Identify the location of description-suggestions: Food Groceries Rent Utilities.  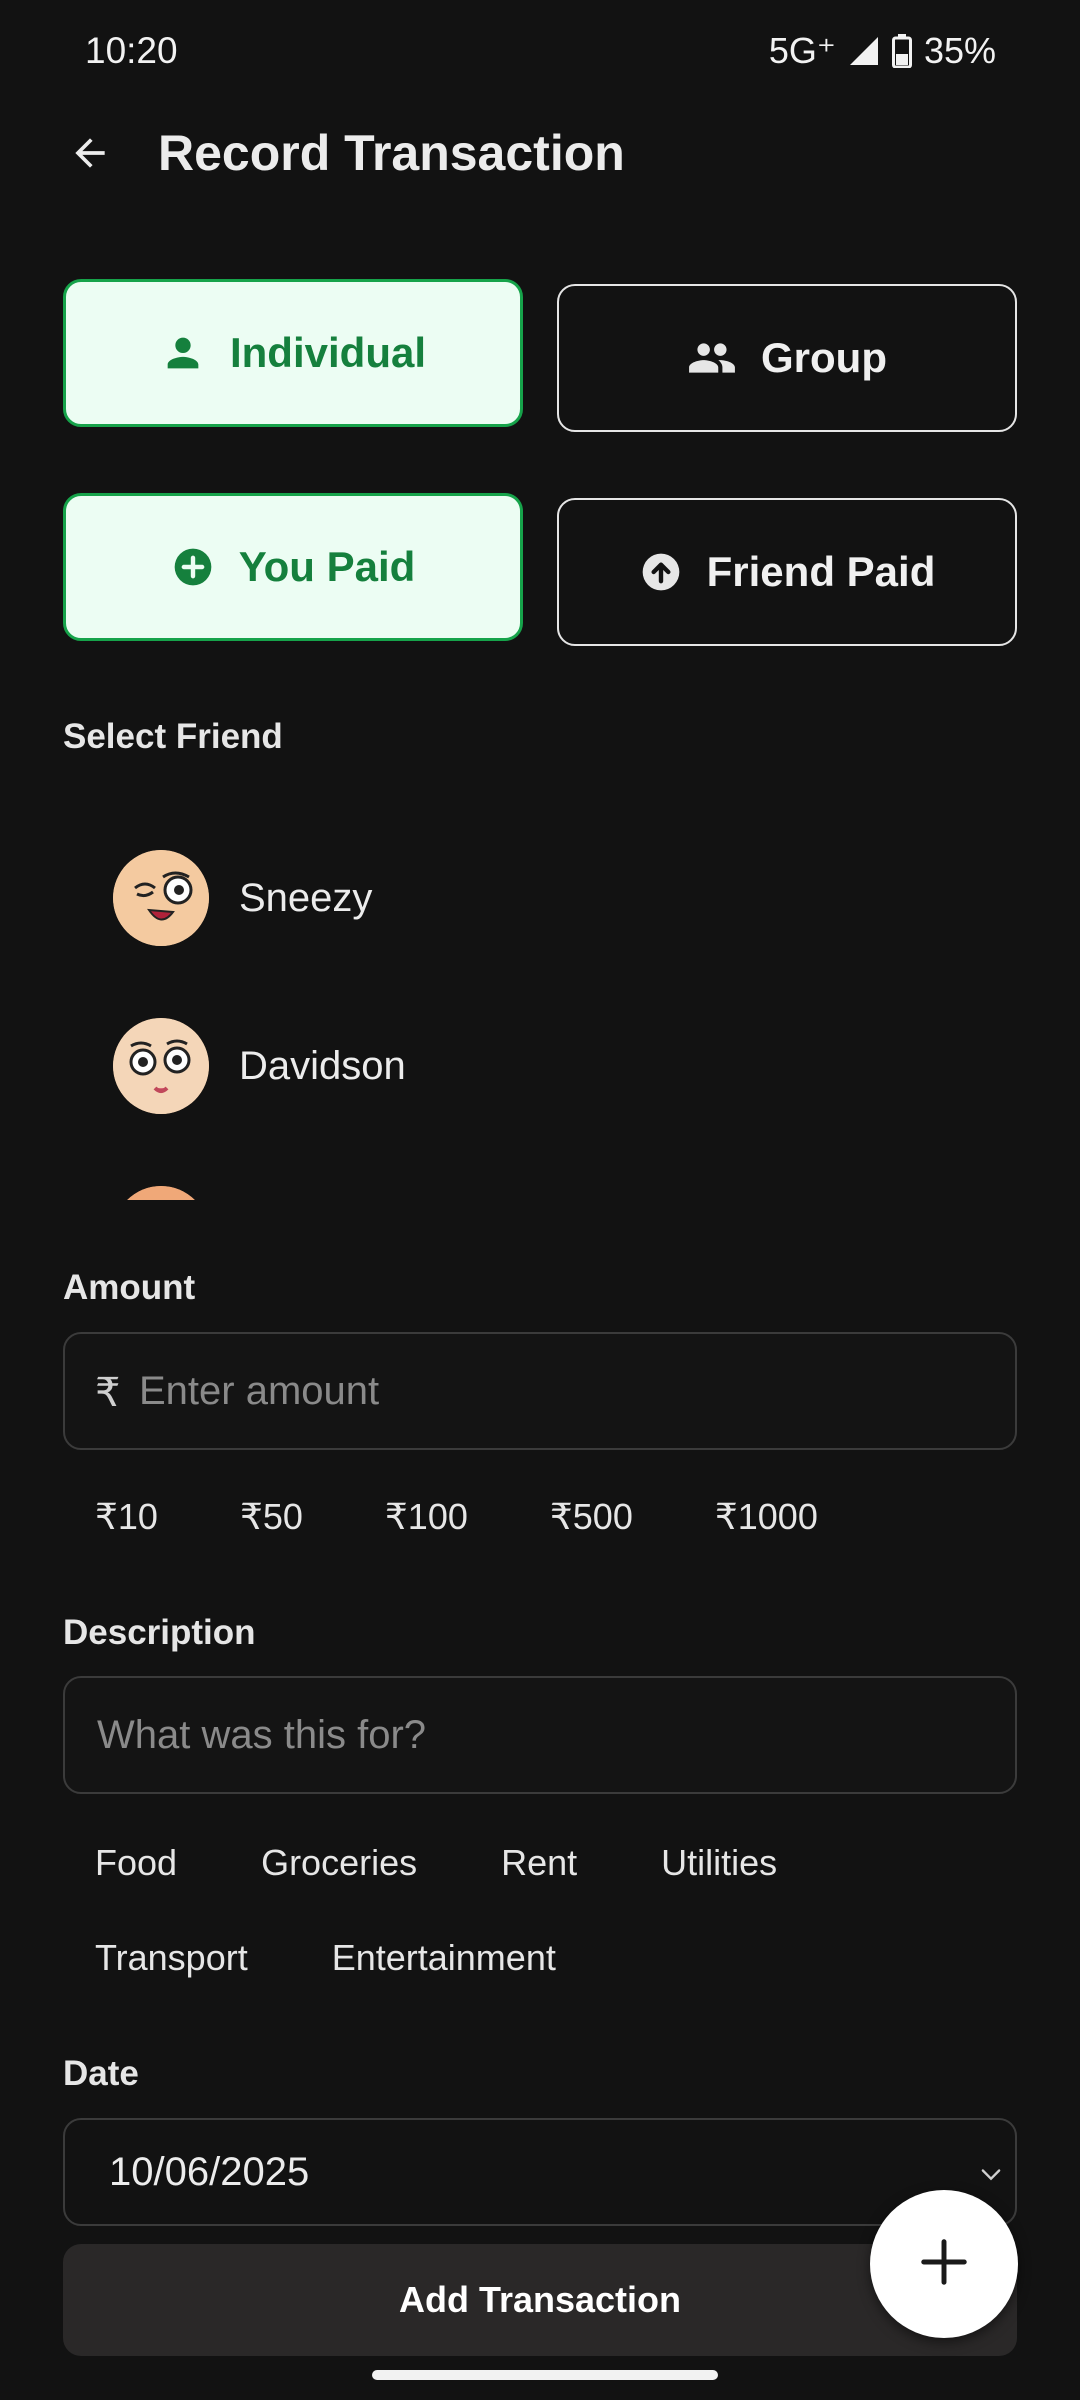
(436, 1863).